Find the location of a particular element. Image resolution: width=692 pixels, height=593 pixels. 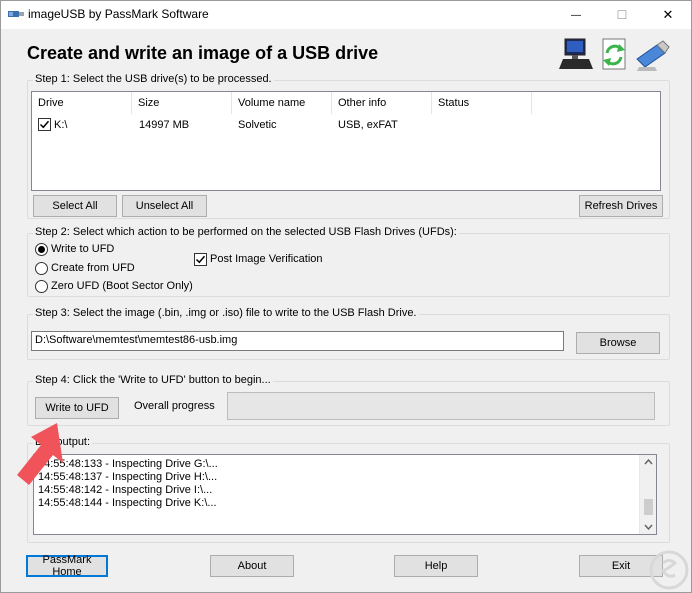

drive-checkbox is located at coordinates (44, 124).